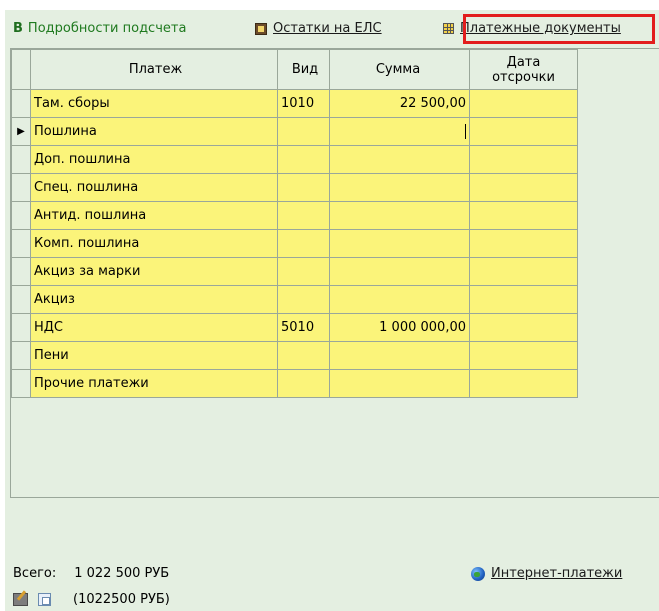 This screenshot has width=659, height=611. What do you see at coordinates (35, 573) in the screenshot?
I see `total-label: Всего:` at bounding box center [35, 573].